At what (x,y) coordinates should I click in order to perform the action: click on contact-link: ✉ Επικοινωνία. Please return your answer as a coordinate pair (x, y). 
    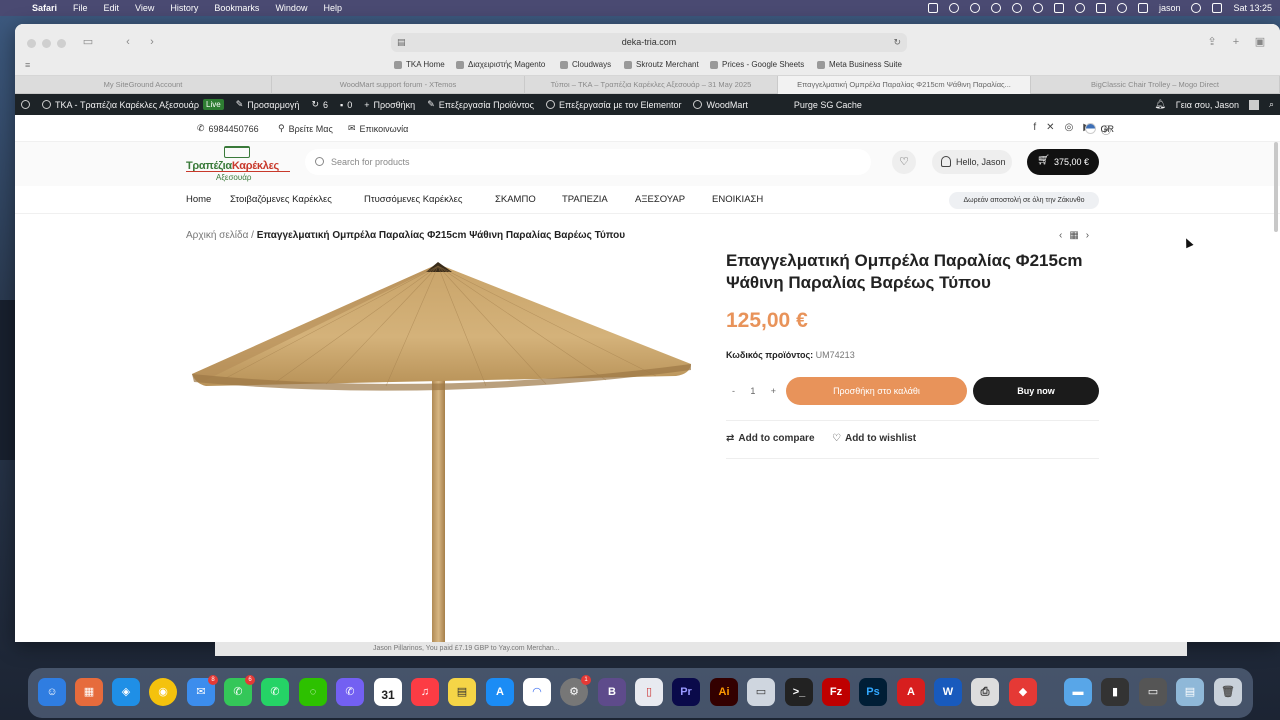
    Looking at the image, I should click on (378, 128).